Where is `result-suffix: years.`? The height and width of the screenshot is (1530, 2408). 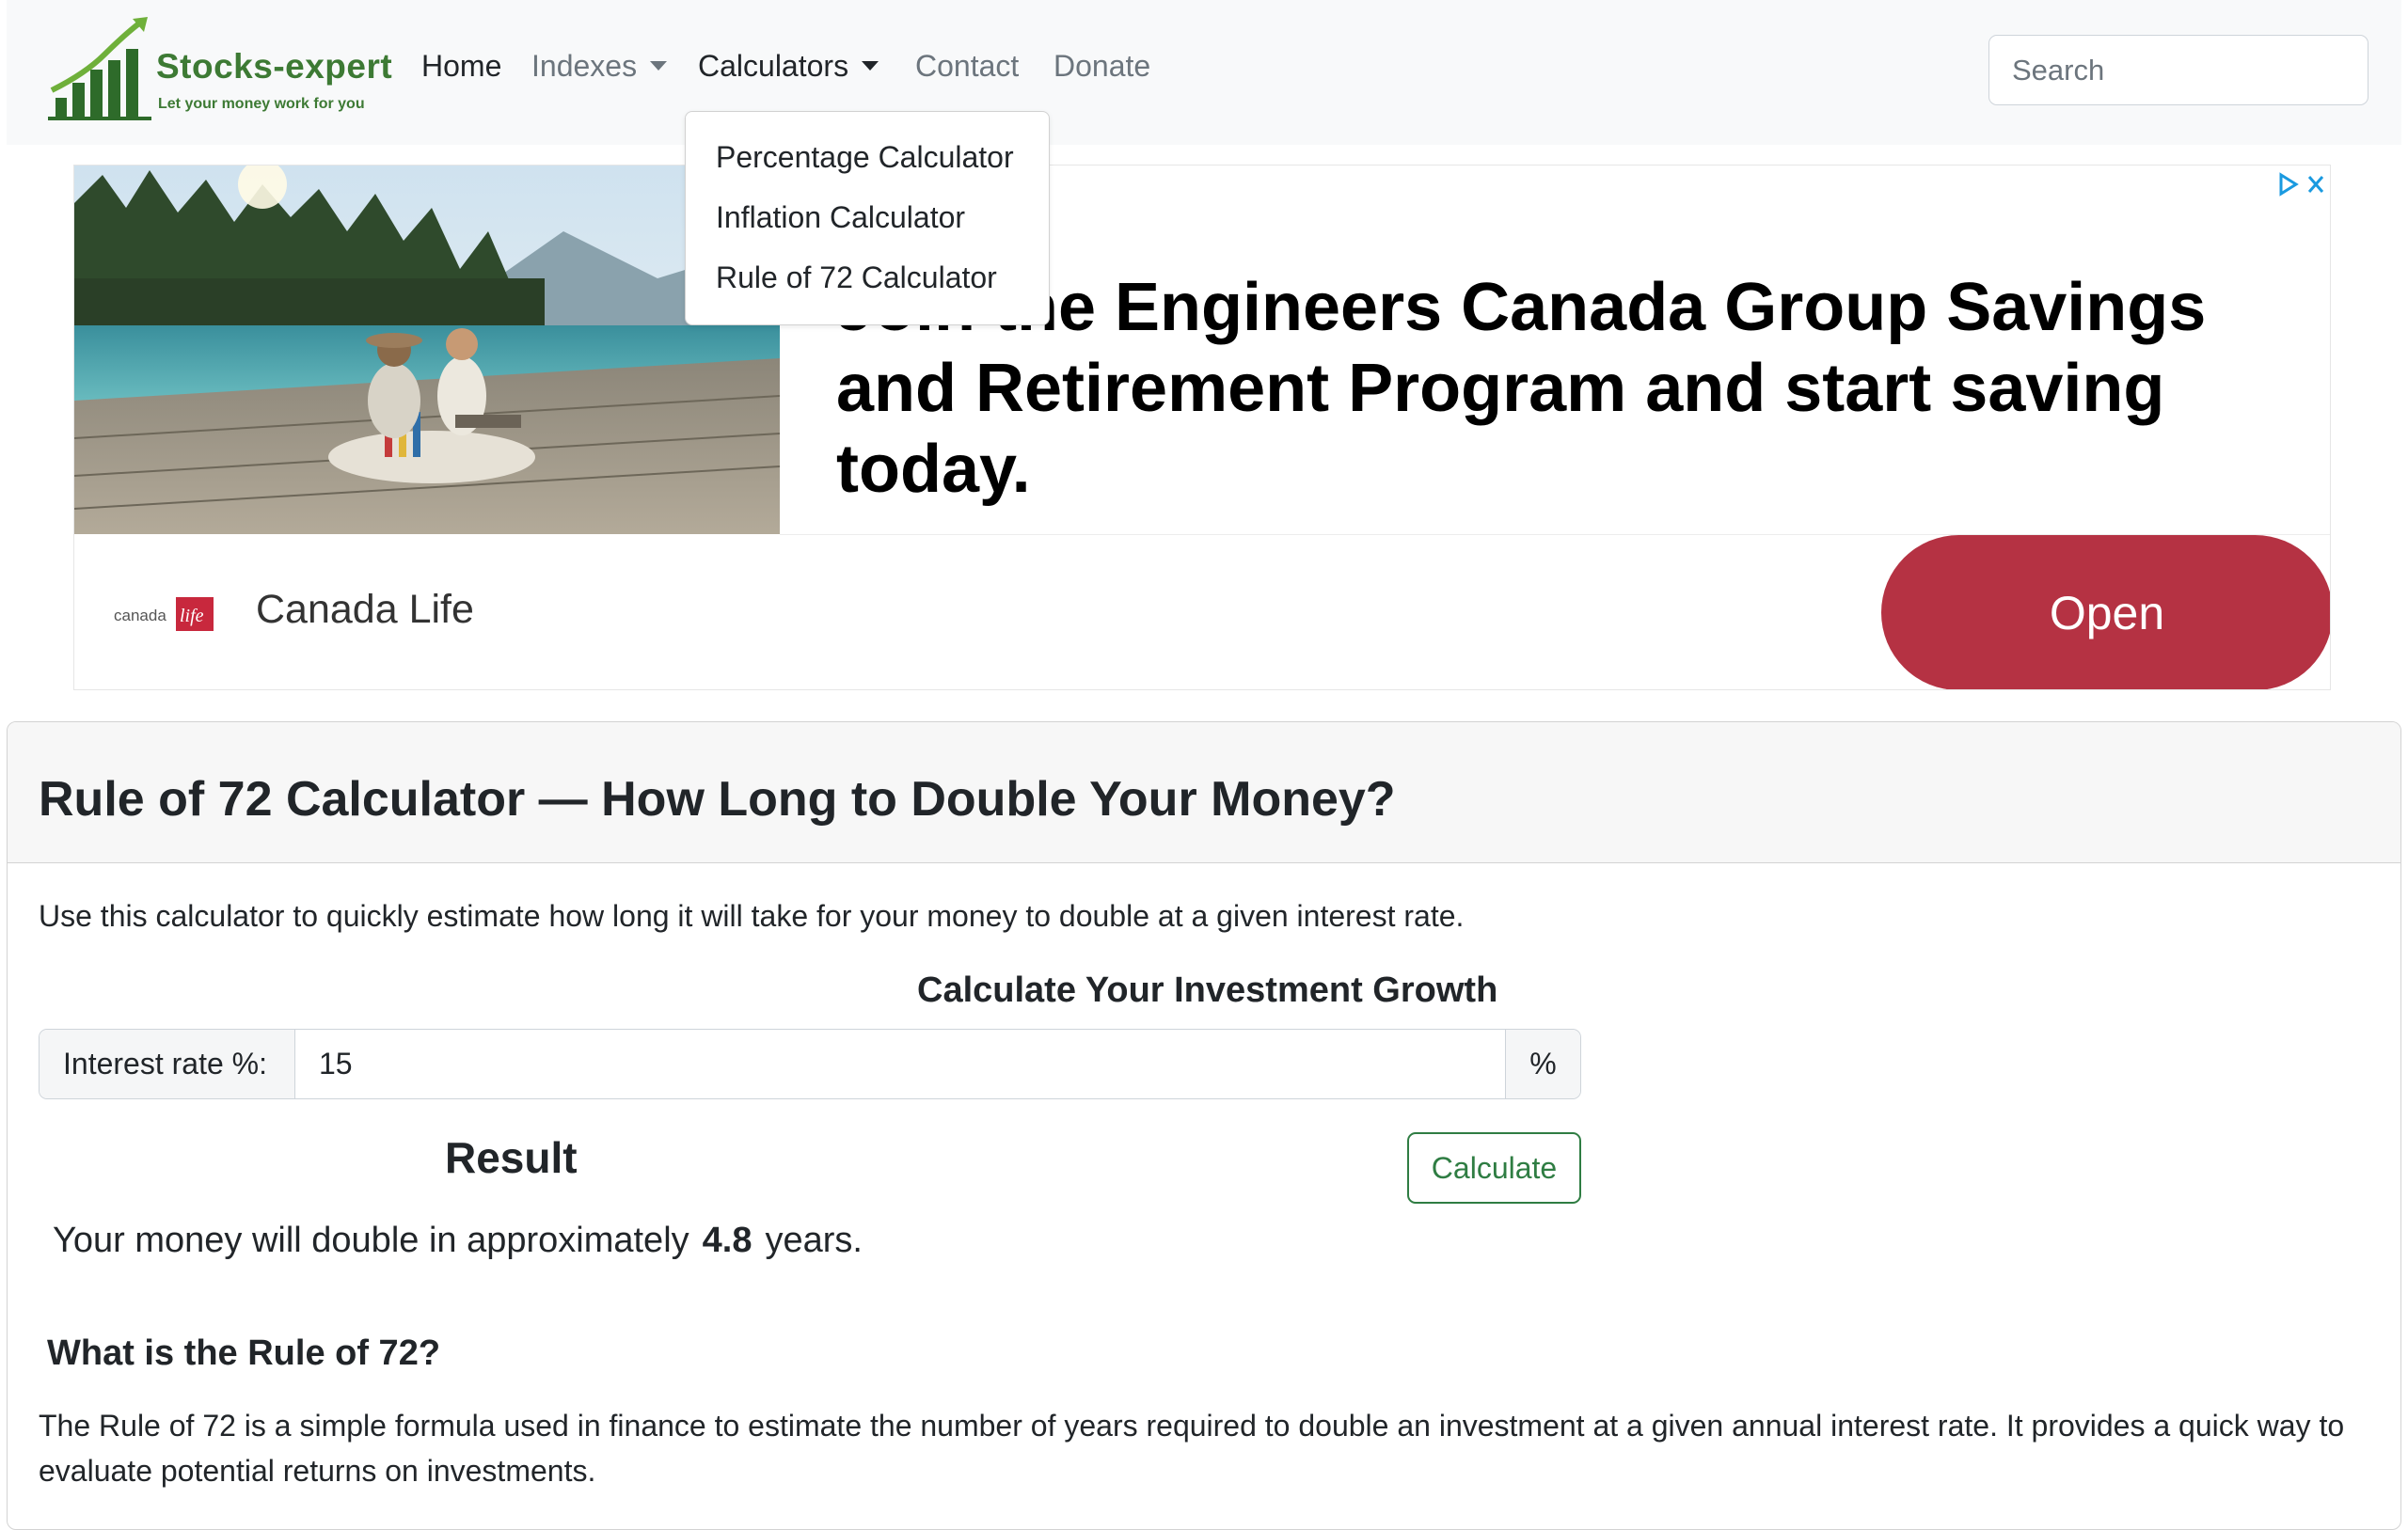 result-suffix: years. is located at coordinates (814, 1240).